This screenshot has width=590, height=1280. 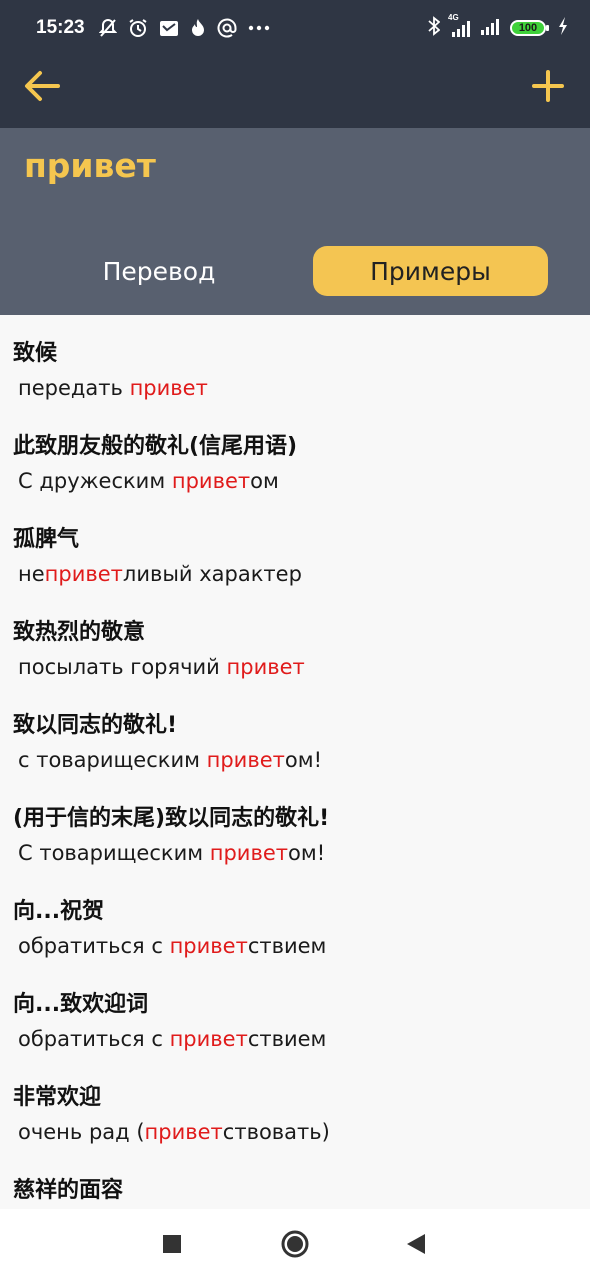 I want to click on example-chinese: 致以同志的敬礼!, so click(x=95, y=725).